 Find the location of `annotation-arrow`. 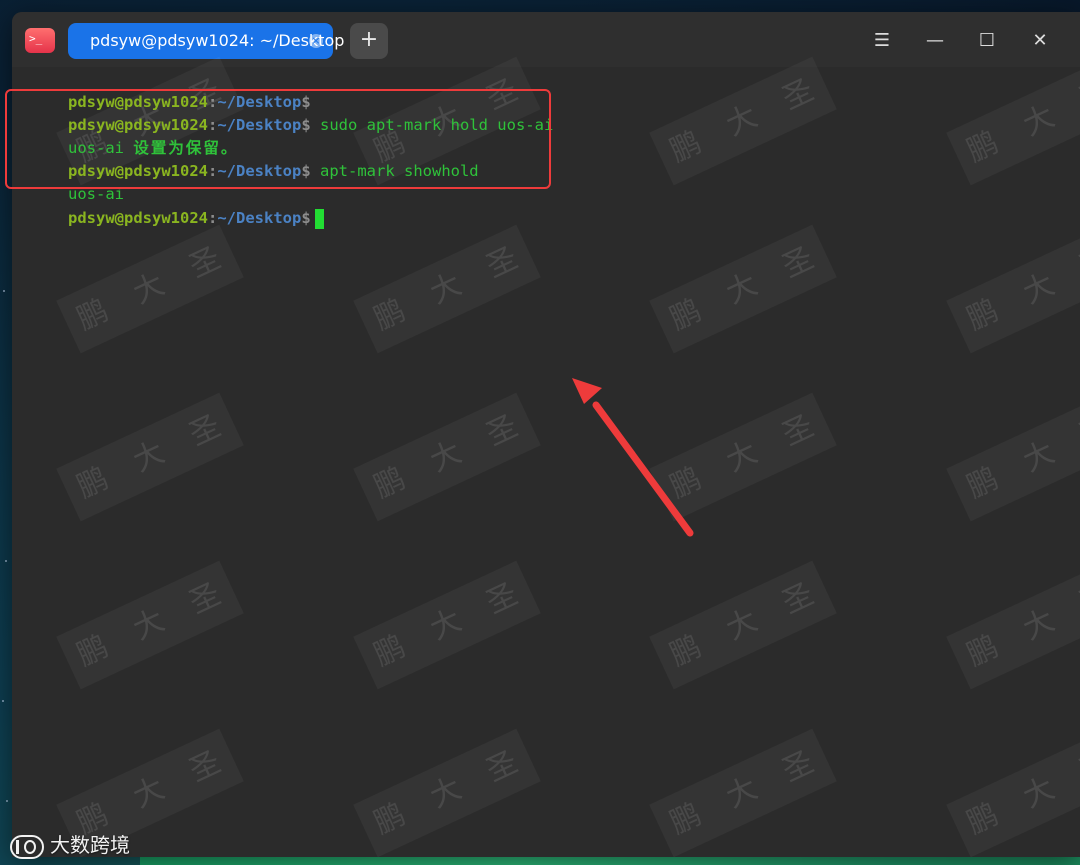

annotation-arrow is located at coordinates (633, 457).